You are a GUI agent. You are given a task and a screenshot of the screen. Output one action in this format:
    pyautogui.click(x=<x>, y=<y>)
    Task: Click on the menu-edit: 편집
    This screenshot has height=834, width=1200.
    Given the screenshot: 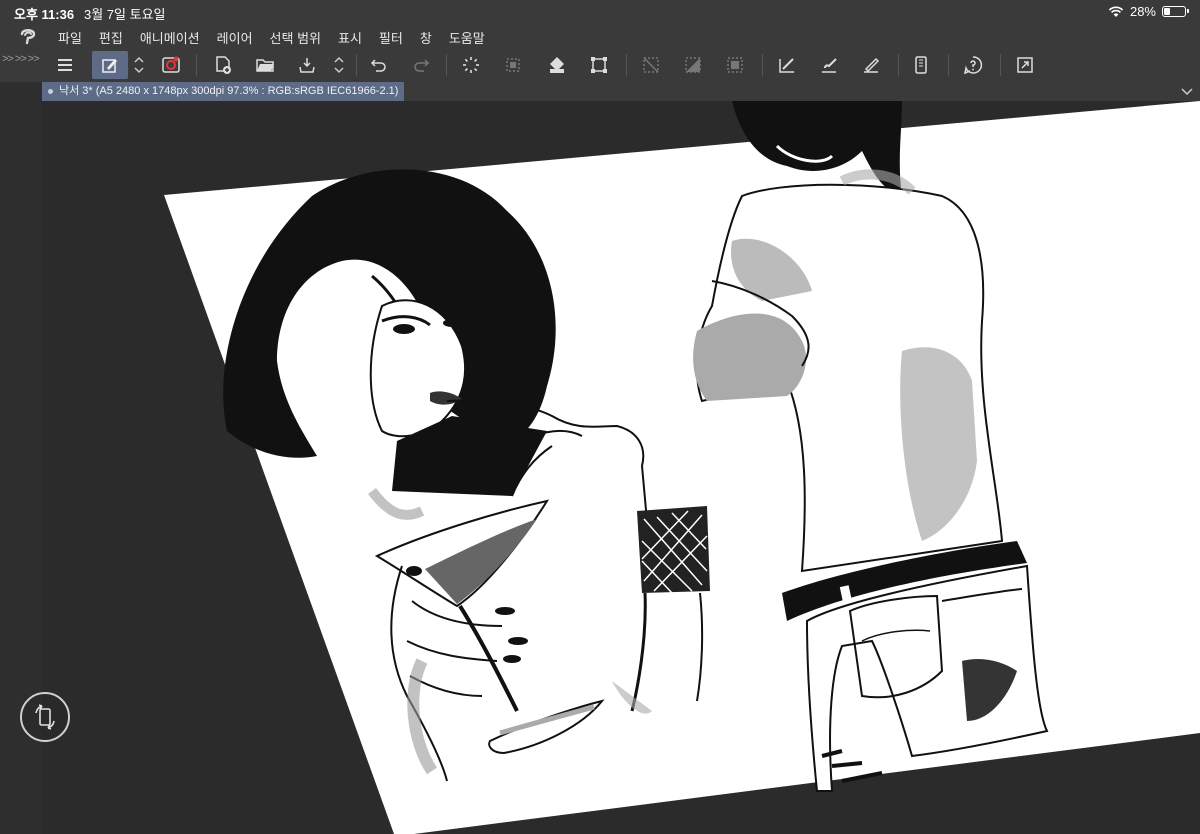 What is the action you would take?
    pyautogui.click(x=111, y=37)
    